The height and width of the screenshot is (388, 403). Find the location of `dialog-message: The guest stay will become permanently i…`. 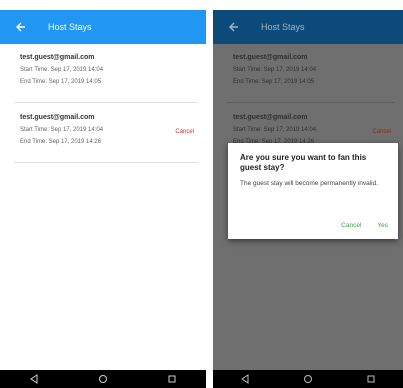

dialog-message: The guest stay will become permanently i… is located at coordinates (309, 183).